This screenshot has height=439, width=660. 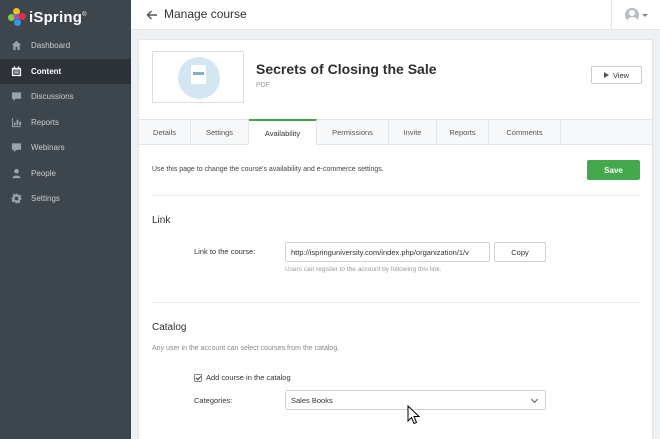 I want to click on categories-label: Categories:, so click(x=213, y=400).